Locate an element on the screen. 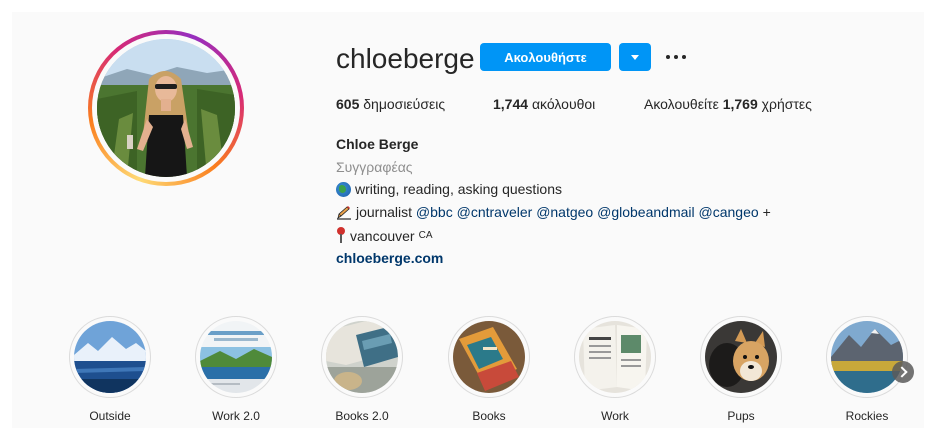  posts-count: 605 is located at coordinates (348, 104).